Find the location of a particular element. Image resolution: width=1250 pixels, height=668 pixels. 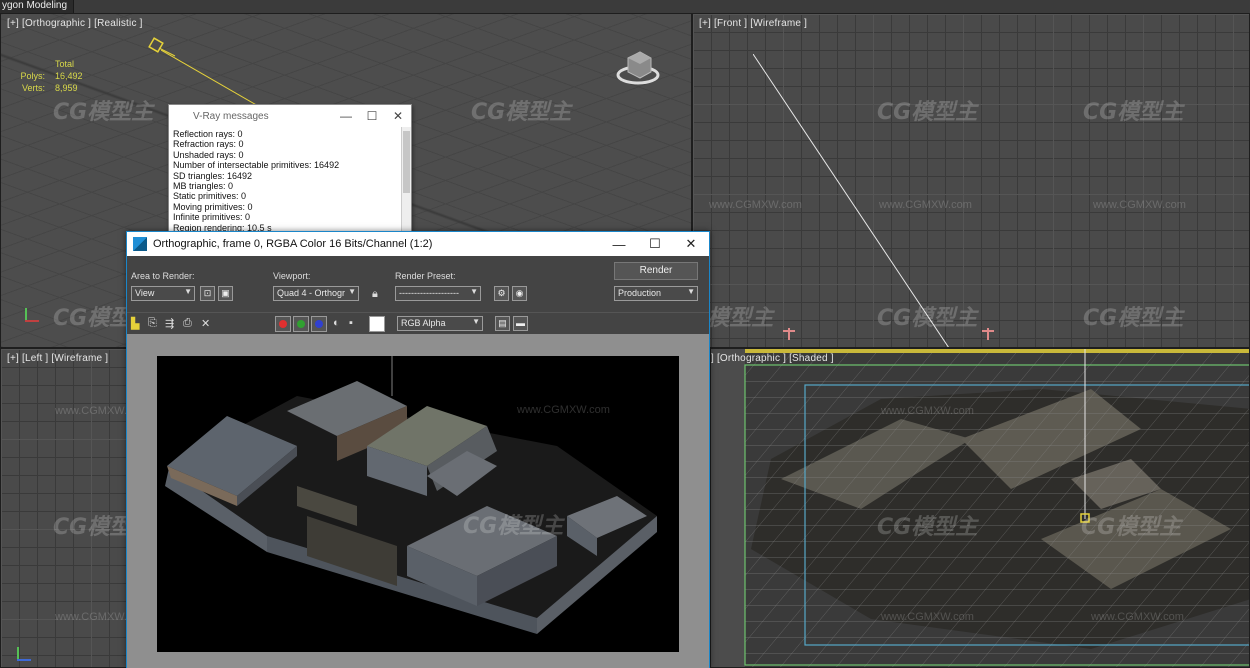

scene-stats: Total Polys: 16,492 Verts: 8,959 is located at coordinates (49, 76).